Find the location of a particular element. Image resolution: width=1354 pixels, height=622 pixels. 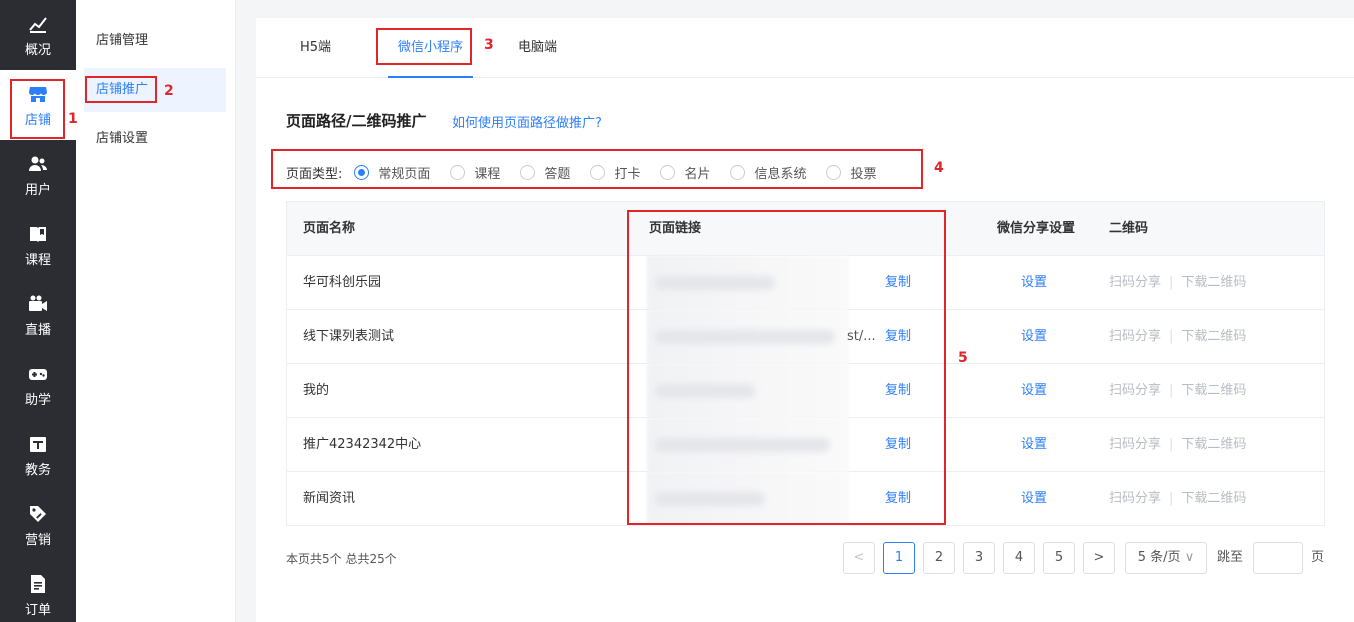

rail-item-orders: 订单 is located at coordinates (38, 591).